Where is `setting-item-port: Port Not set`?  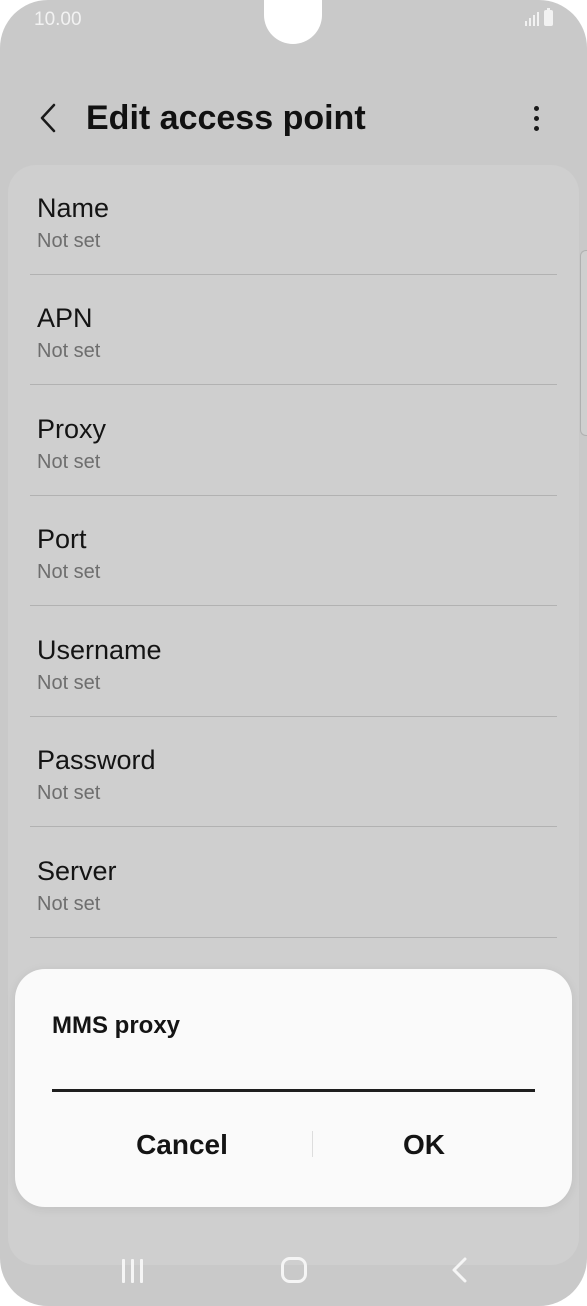 setting-item-port: Port Not set is located at coordinates (293, 551).